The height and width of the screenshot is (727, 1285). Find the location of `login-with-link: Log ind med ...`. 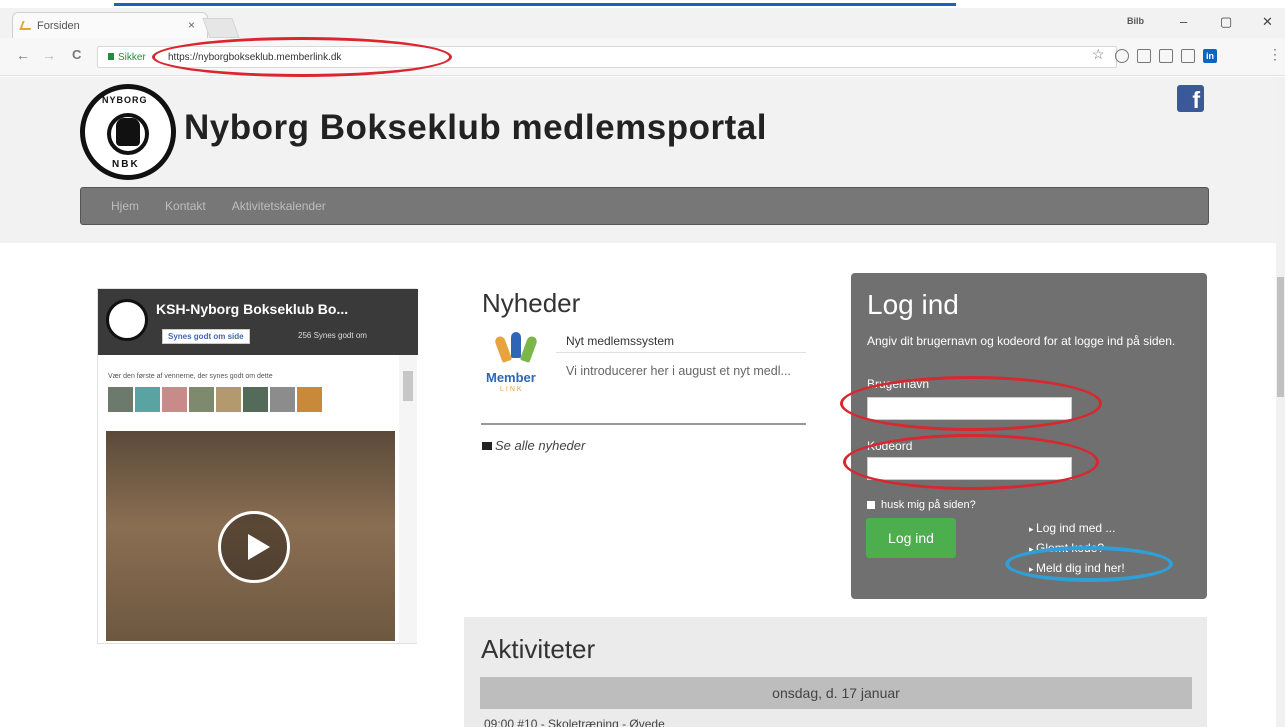

login-with-link: Log ind med ... is located at coordinates (1077, 529).